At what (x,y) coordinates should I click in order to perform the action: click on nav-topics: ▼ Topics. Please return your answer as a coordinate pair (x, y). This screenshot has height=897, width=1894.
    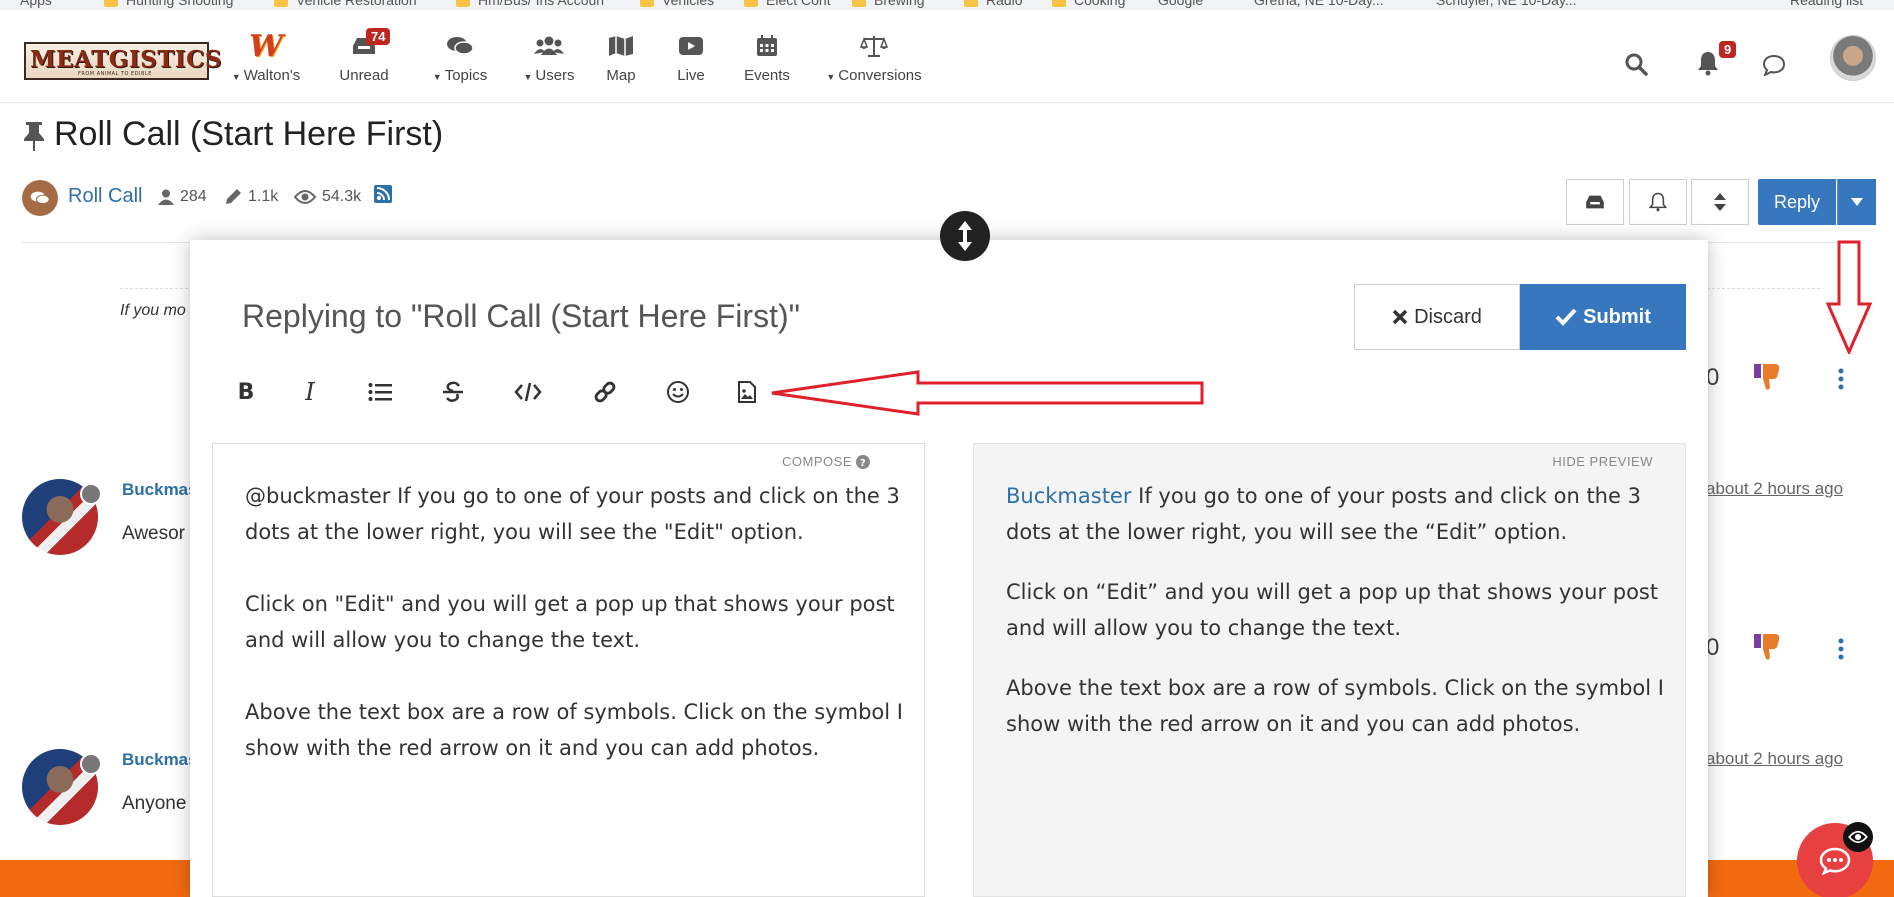
    Looking at the image, I should click on (460, 61).